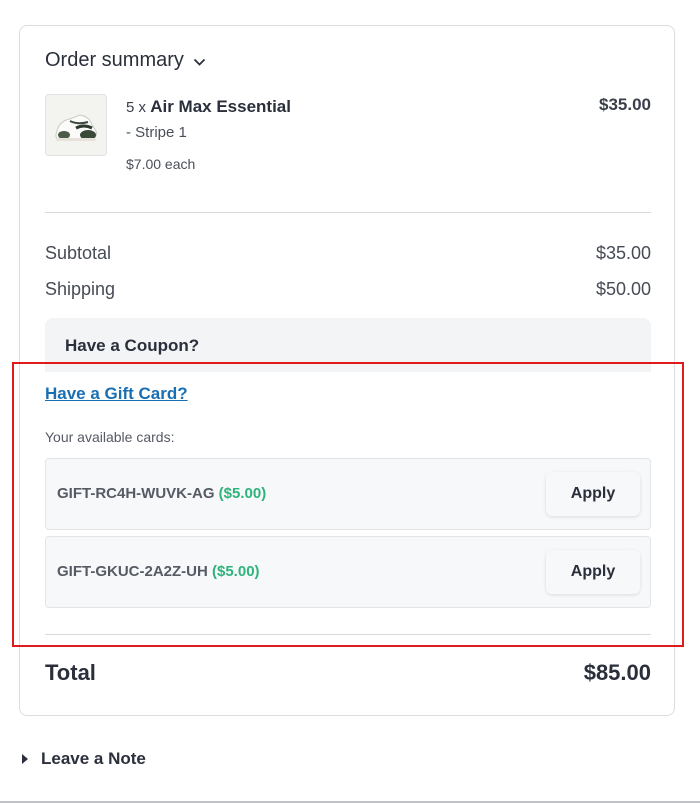 Image resolution: width=700 pixels, height=803 pixels. I want to click on total-label: Total, so click(70, 672).